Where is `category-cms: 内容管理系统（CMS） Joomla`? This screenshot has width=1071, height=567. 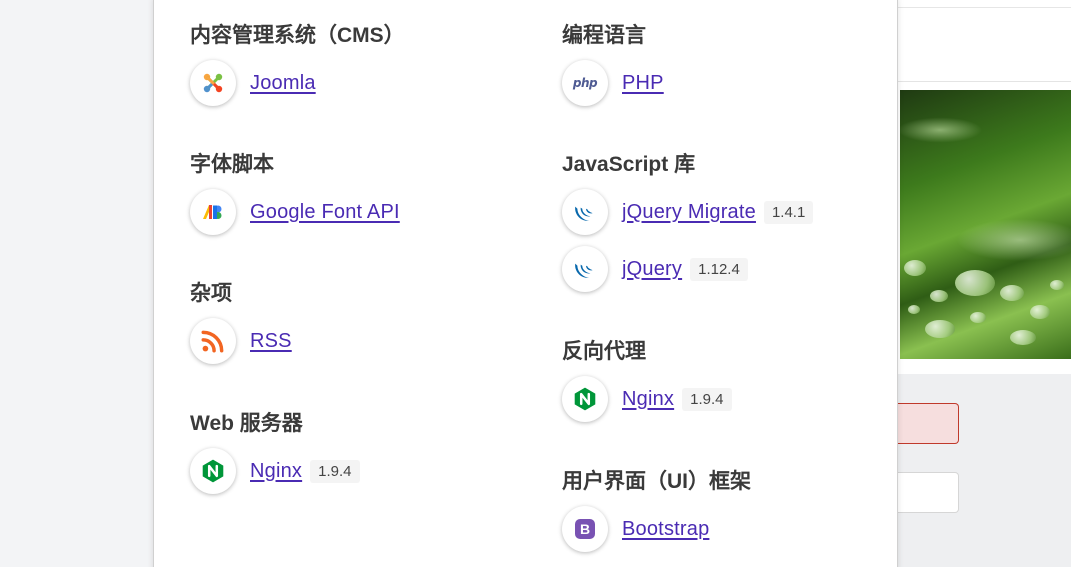 category-cms: 内容管理系统（CMS） Joomla is located at coordinates (297, 64).